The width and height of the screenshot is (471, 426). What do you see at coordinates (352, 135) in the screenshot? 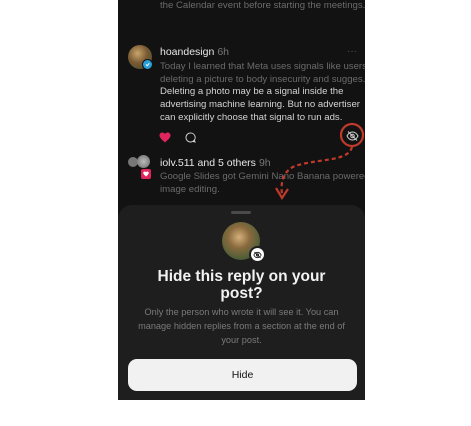
I see `hide-eye-icon` at bounding box center [352, 135].